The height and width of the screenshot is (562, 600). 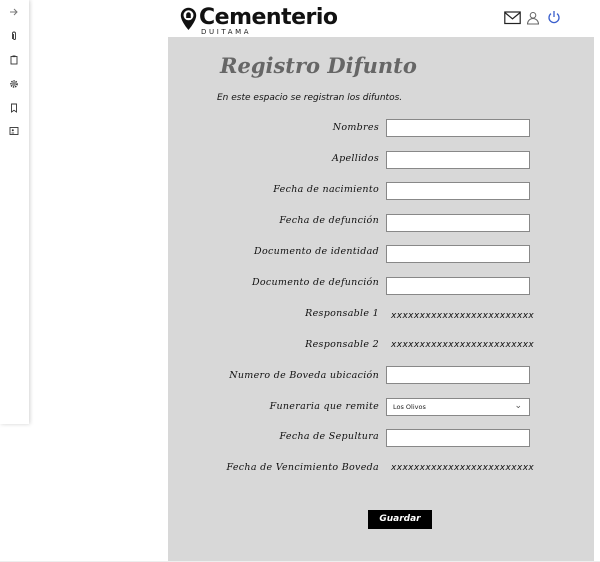 What do you see at coordinates (400, 519) in the screenshot?
I see `save-button: Guardar` at bounding box center [400, 519].